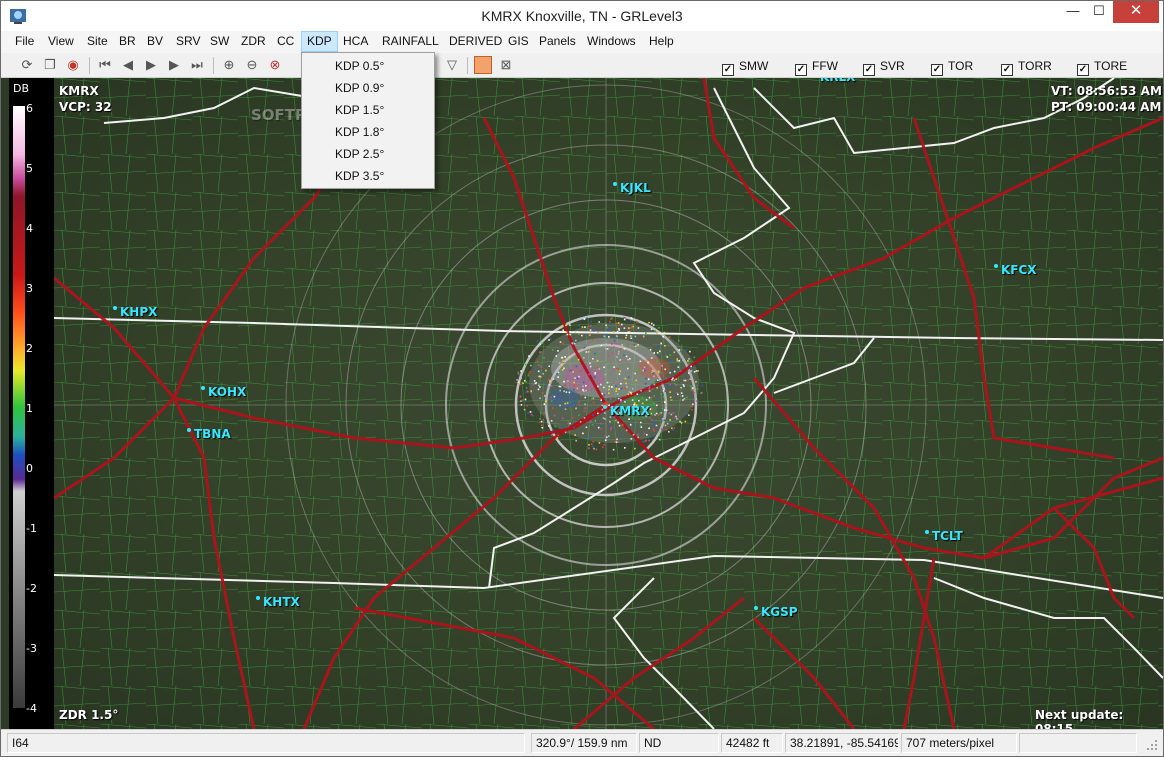  What do you see at coordinates (31, 648) in the screenshot?
I see `legend-tick: -3` at bounding box center [31, 648].